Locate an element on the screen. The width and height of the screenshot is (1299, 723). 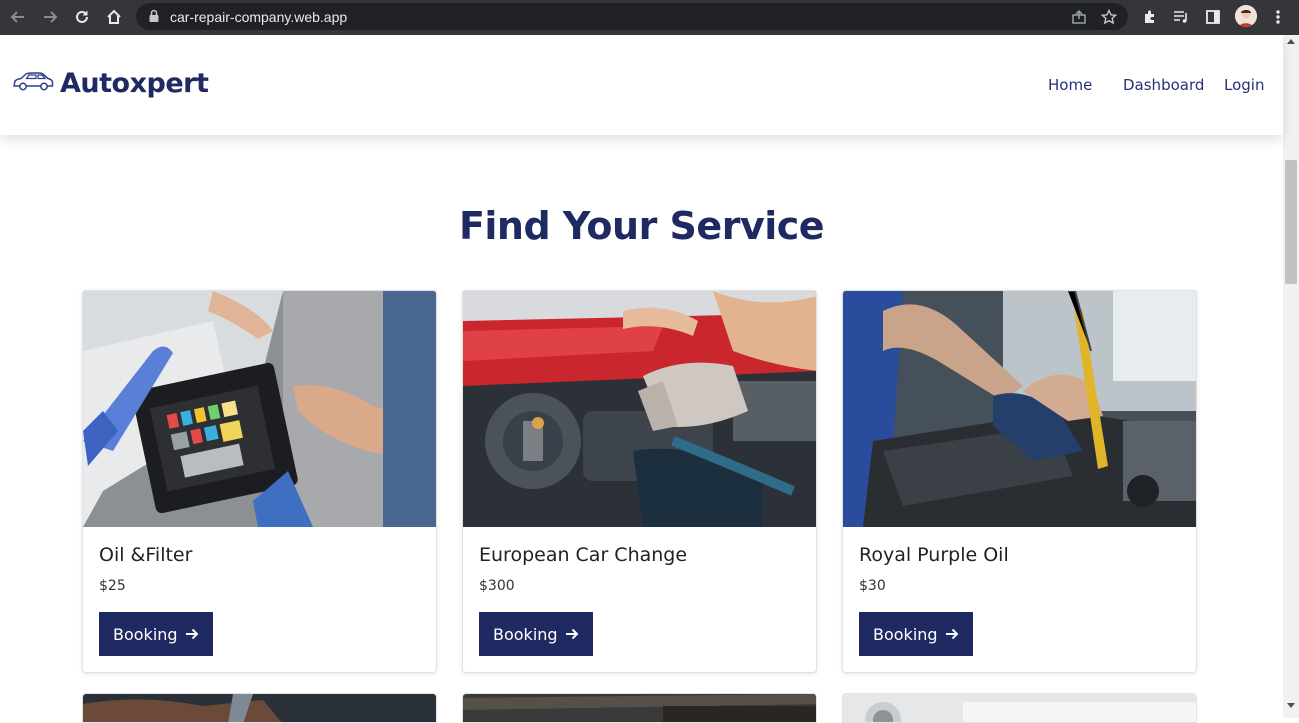
share-icon is located at coordinates (1079, 17).